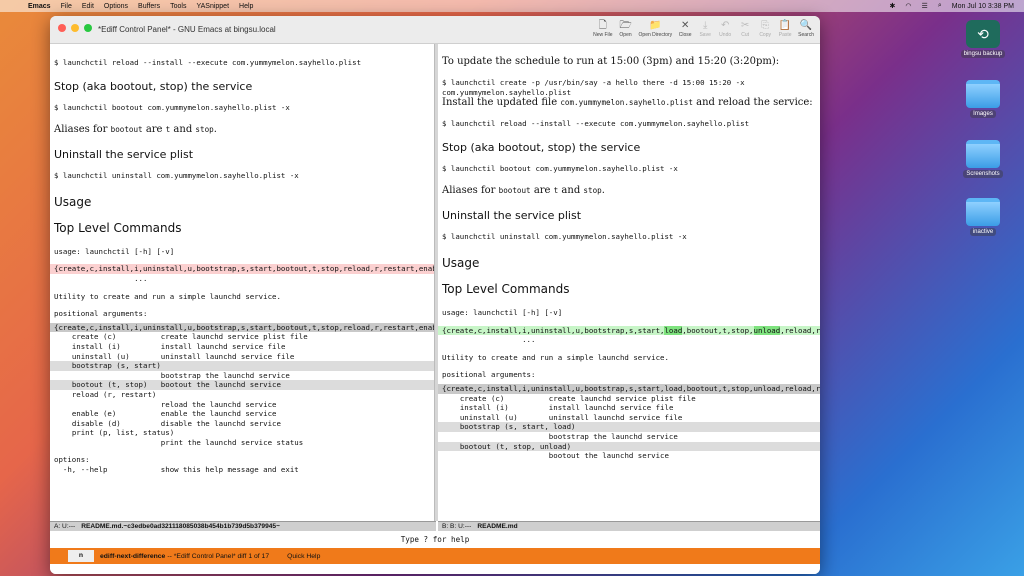  I want to click on minibuffer: Type ? for help, so click(435, 539).